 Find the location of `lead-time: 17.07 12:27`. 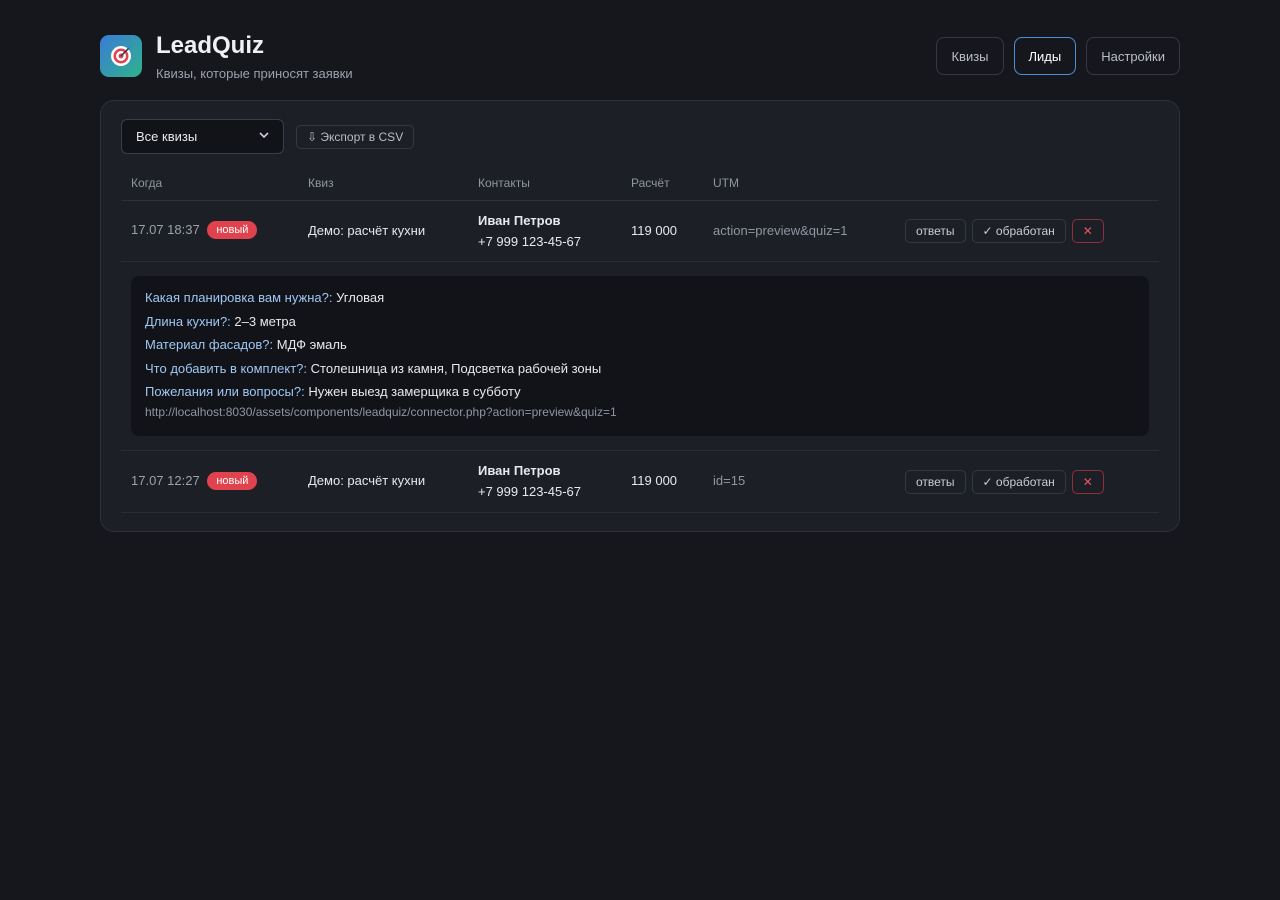

lead-time: 17.07 12:27 is located at coordinates (165, 480).